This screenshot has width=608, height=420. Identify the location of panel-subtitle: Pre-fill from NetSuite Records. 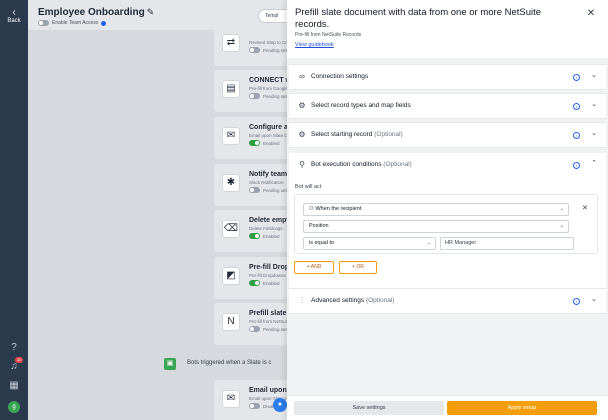
(328, 35).